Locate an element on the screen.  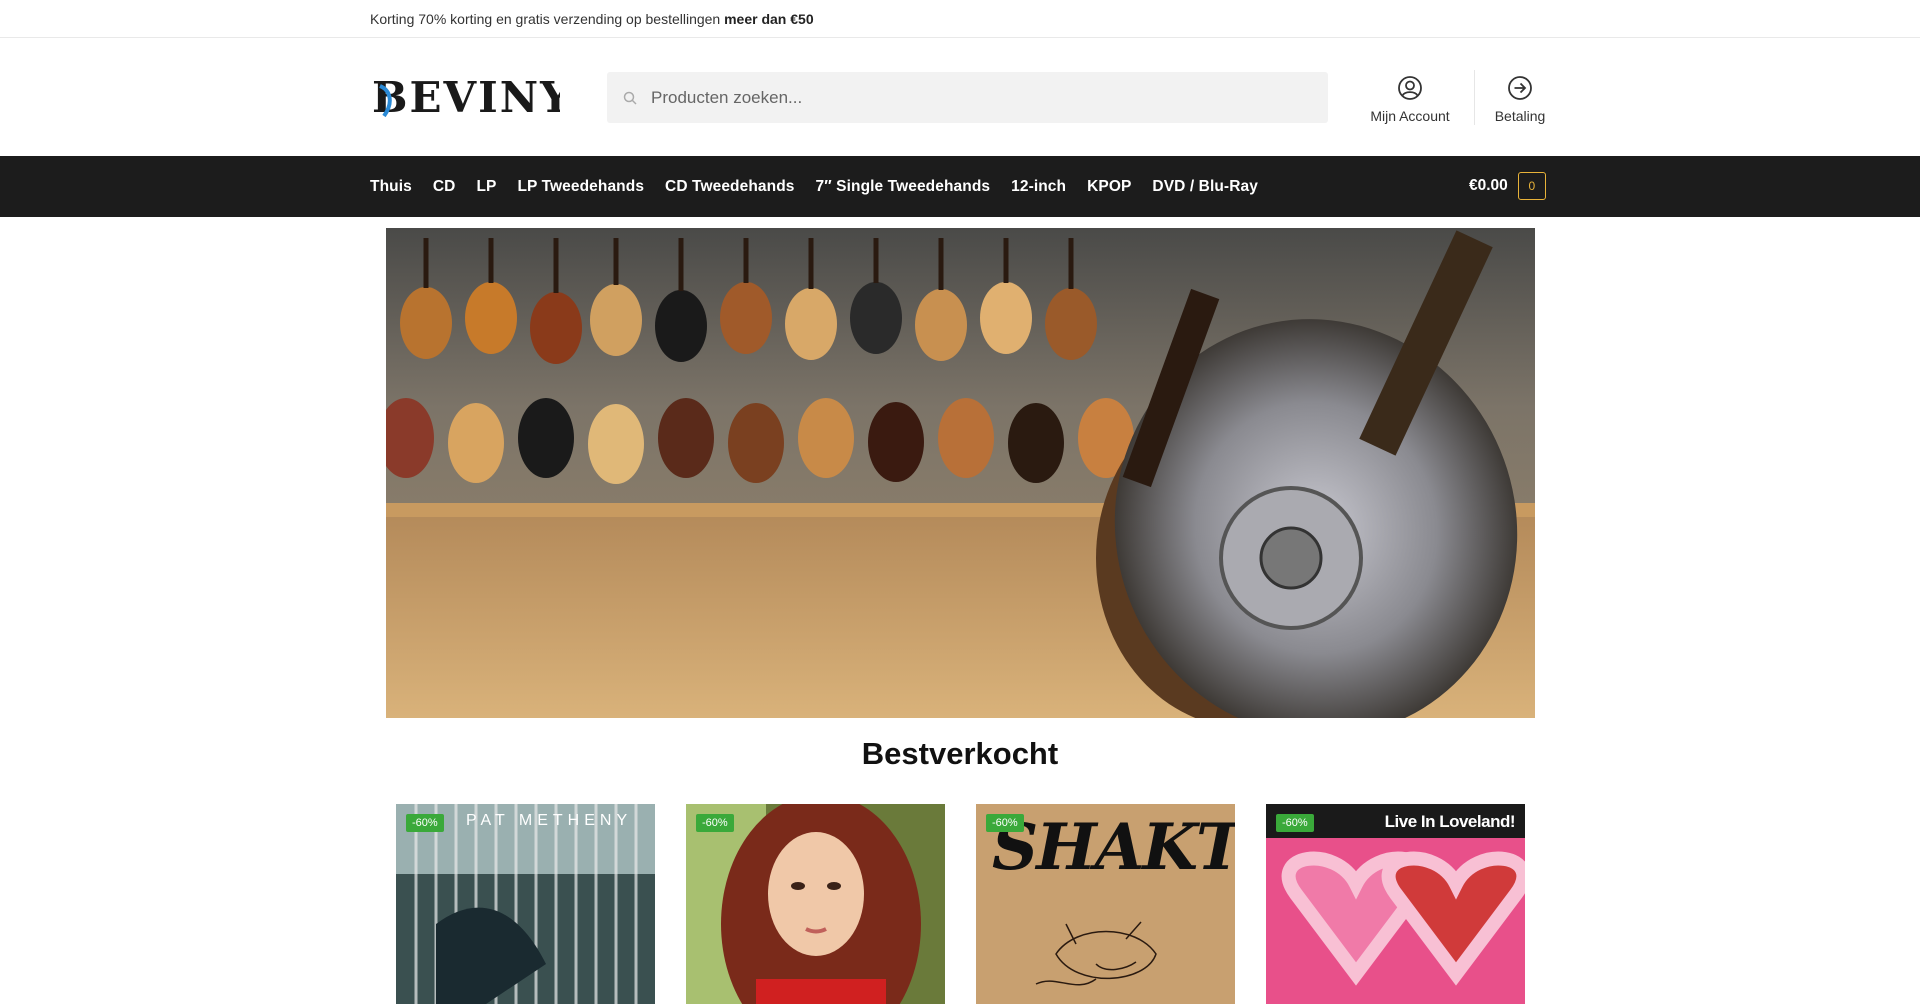
arrow-right-circle-icon is located at coordinates (1520, 88).